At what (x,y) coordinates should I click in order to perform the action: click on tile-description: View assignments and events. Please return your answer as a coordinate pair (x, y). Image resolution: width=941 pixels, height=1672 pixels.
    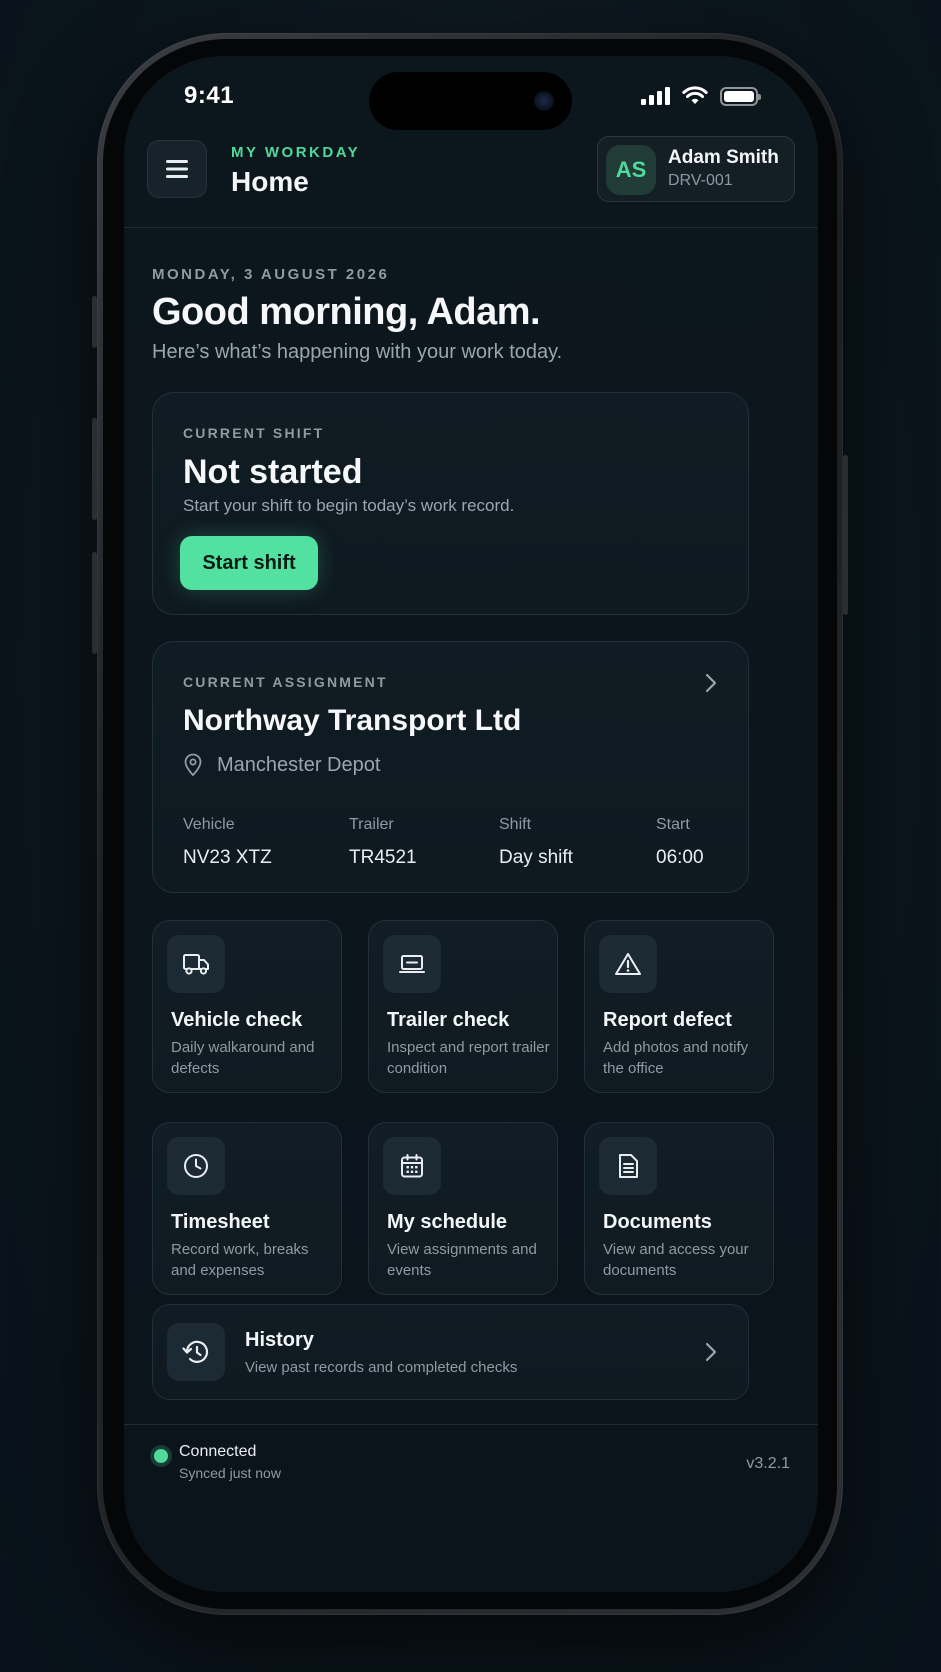
    Looking at the image, I should click on (462, 1260).